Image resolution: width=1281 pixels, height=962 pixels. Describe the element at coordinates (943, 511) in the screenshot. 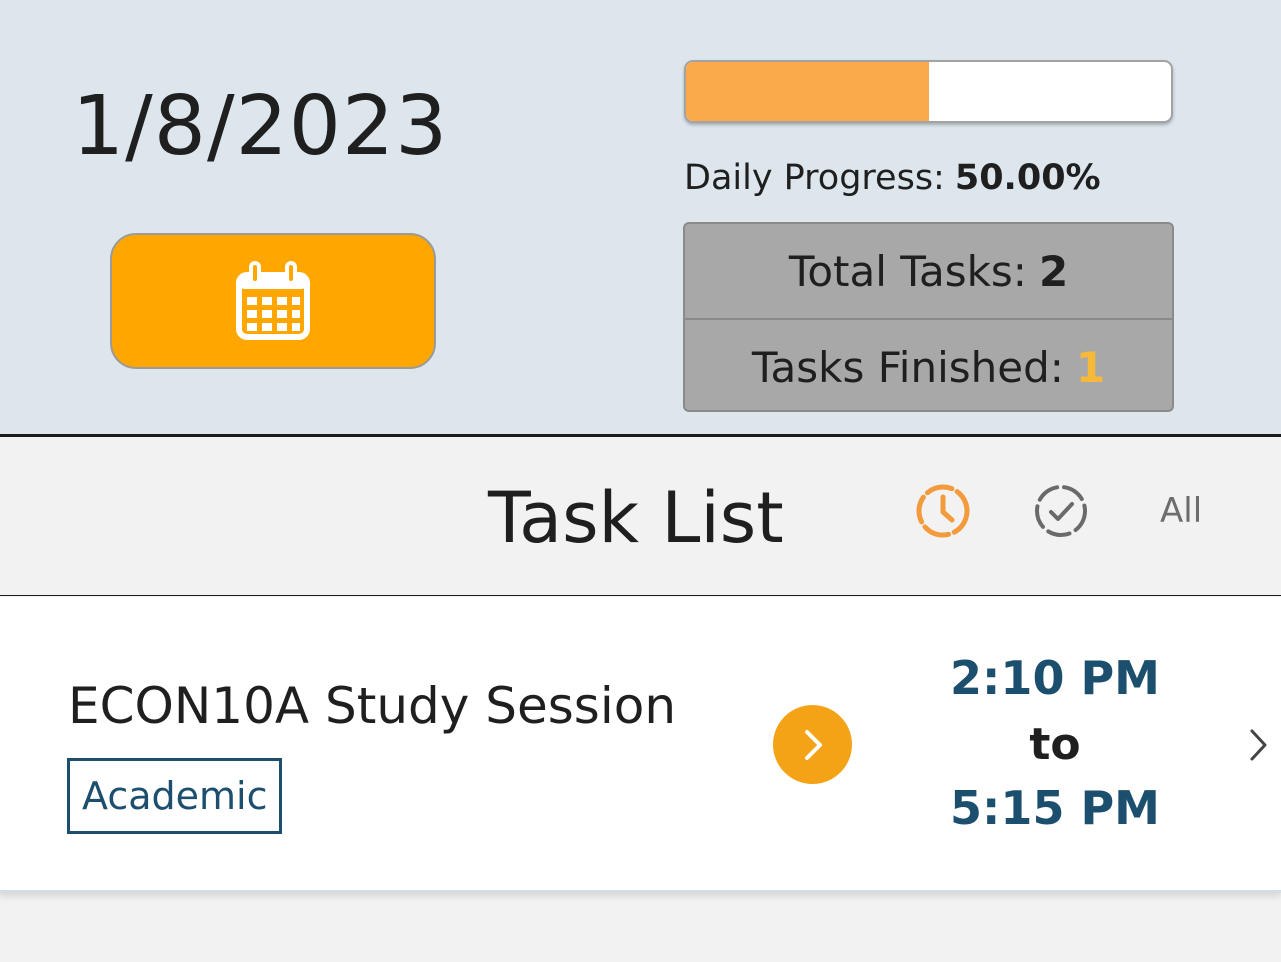

I see `clock-icon` at that location.